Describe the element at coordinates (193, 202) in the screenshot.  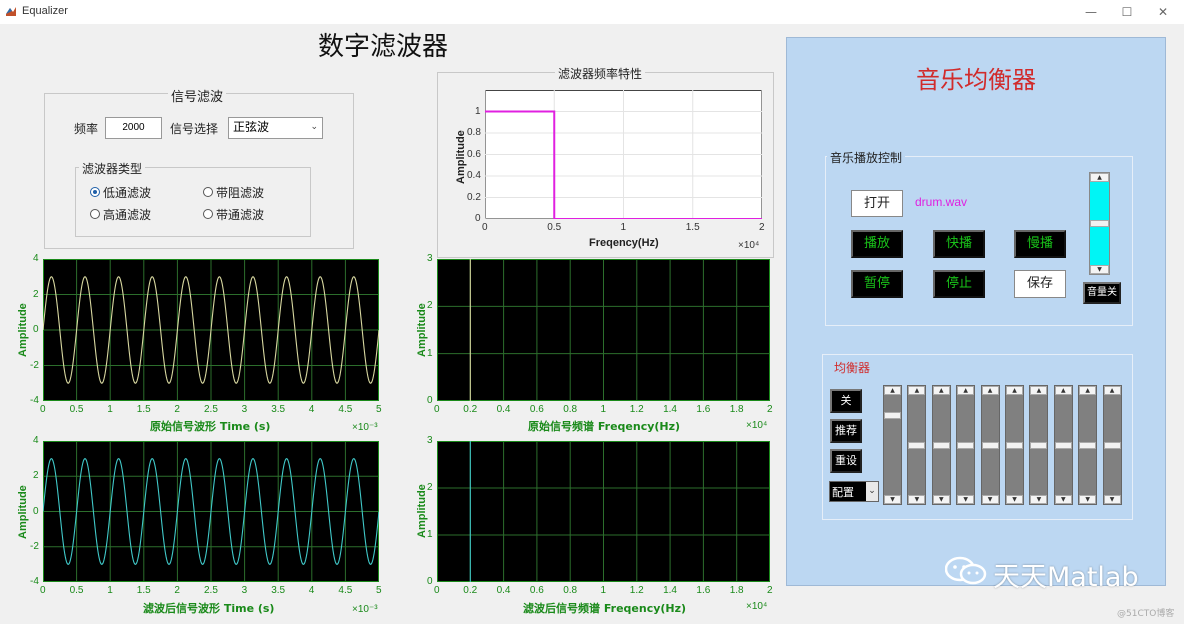
I see `filter-type-panel` at that location.